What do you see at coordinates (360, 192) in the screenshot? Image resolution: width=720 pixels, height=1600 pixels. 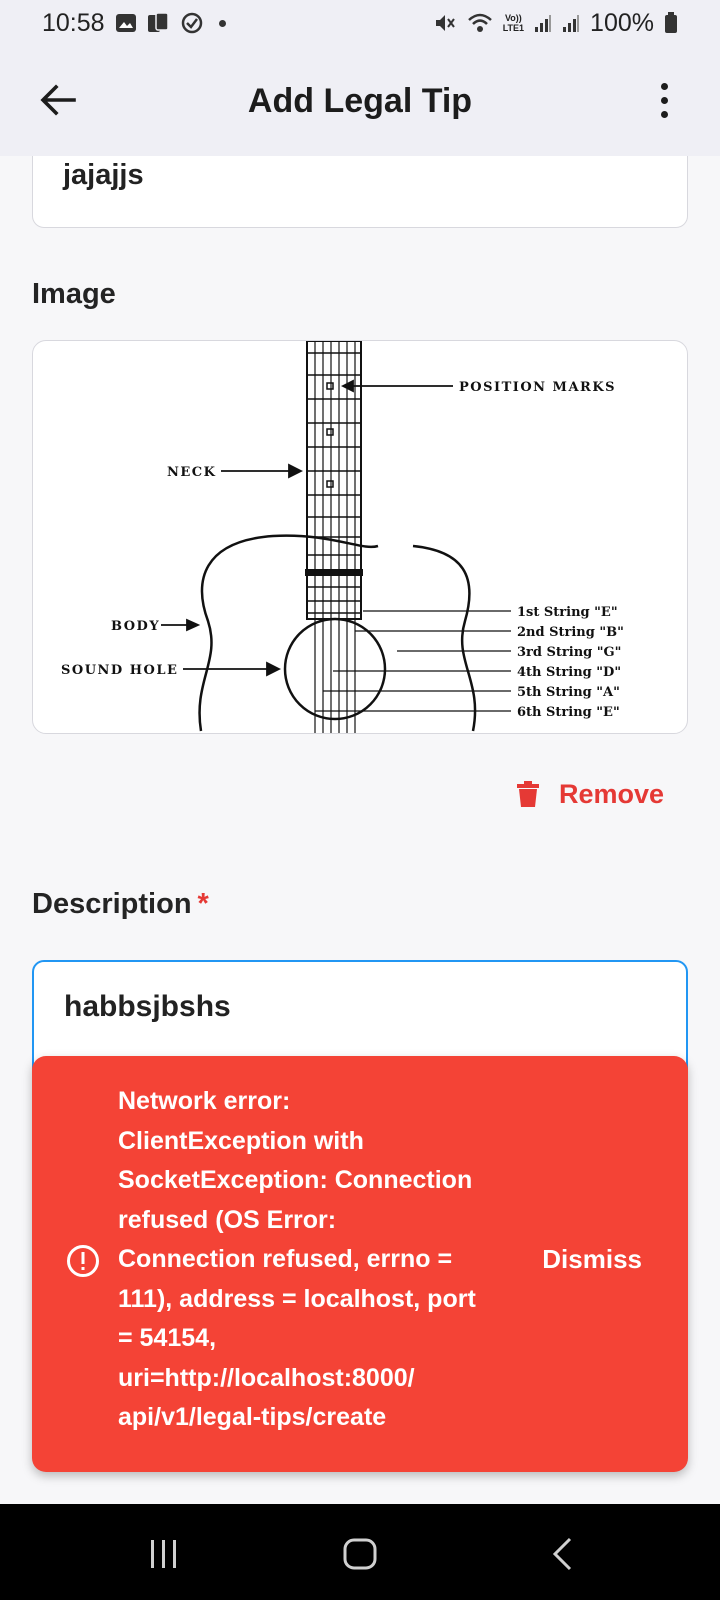 I see `title-input: jajajjs` at bounding box center [360, 192].